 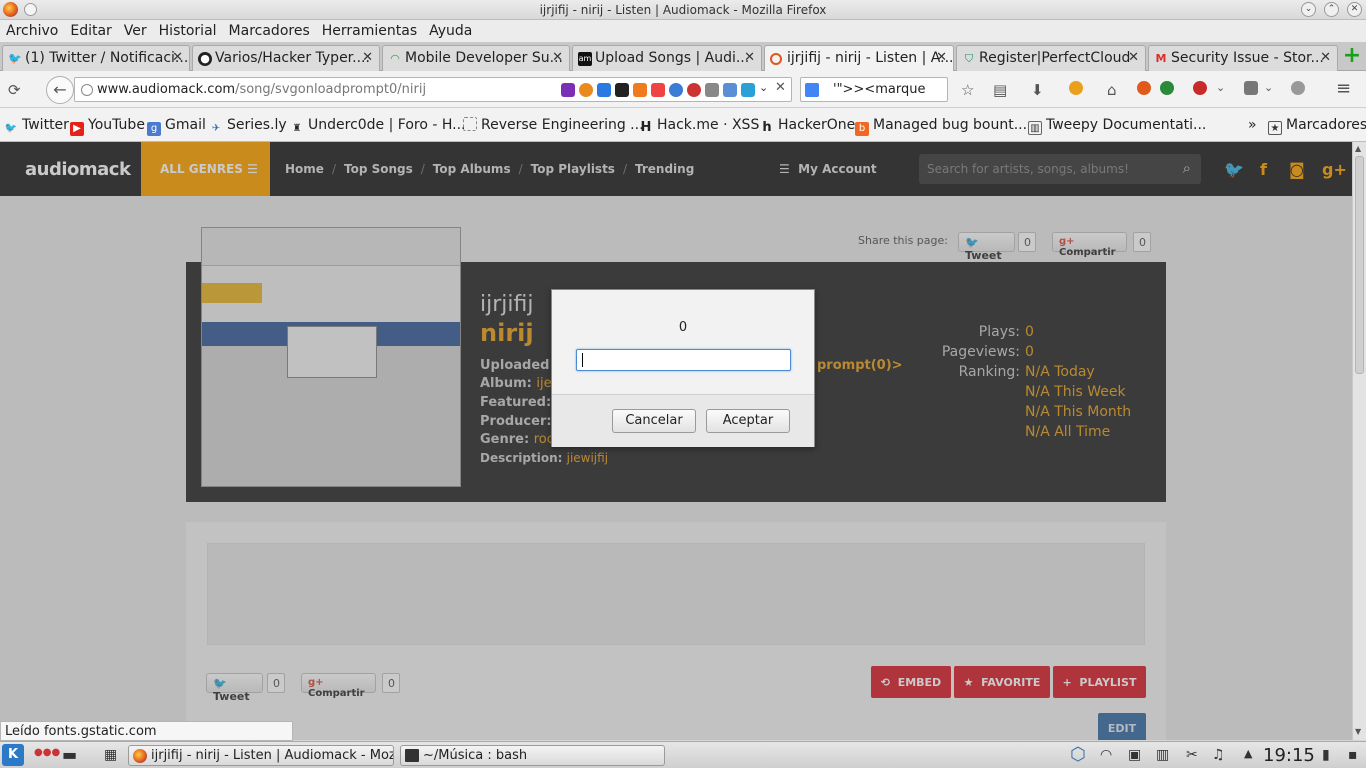 What do you see at coordinates (69, 754) in the screenshot?
I see `drive-icon: ▬` at bounding box center [69, 754].